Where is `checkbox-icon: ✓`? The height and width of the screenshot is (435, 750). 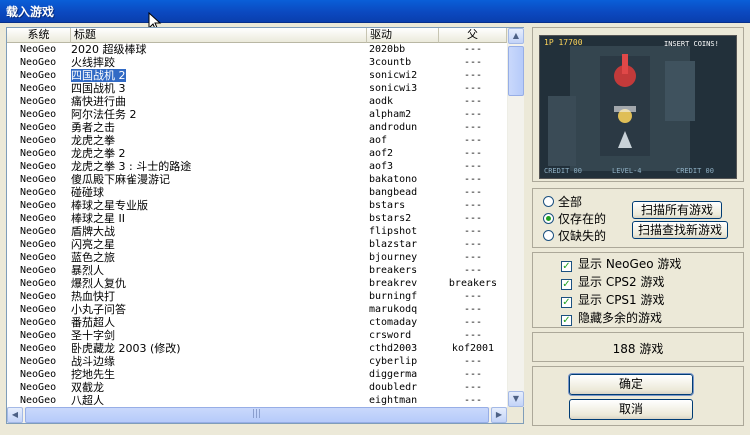
checkbox-icon: ✓ is located at coordinates (566, 266).